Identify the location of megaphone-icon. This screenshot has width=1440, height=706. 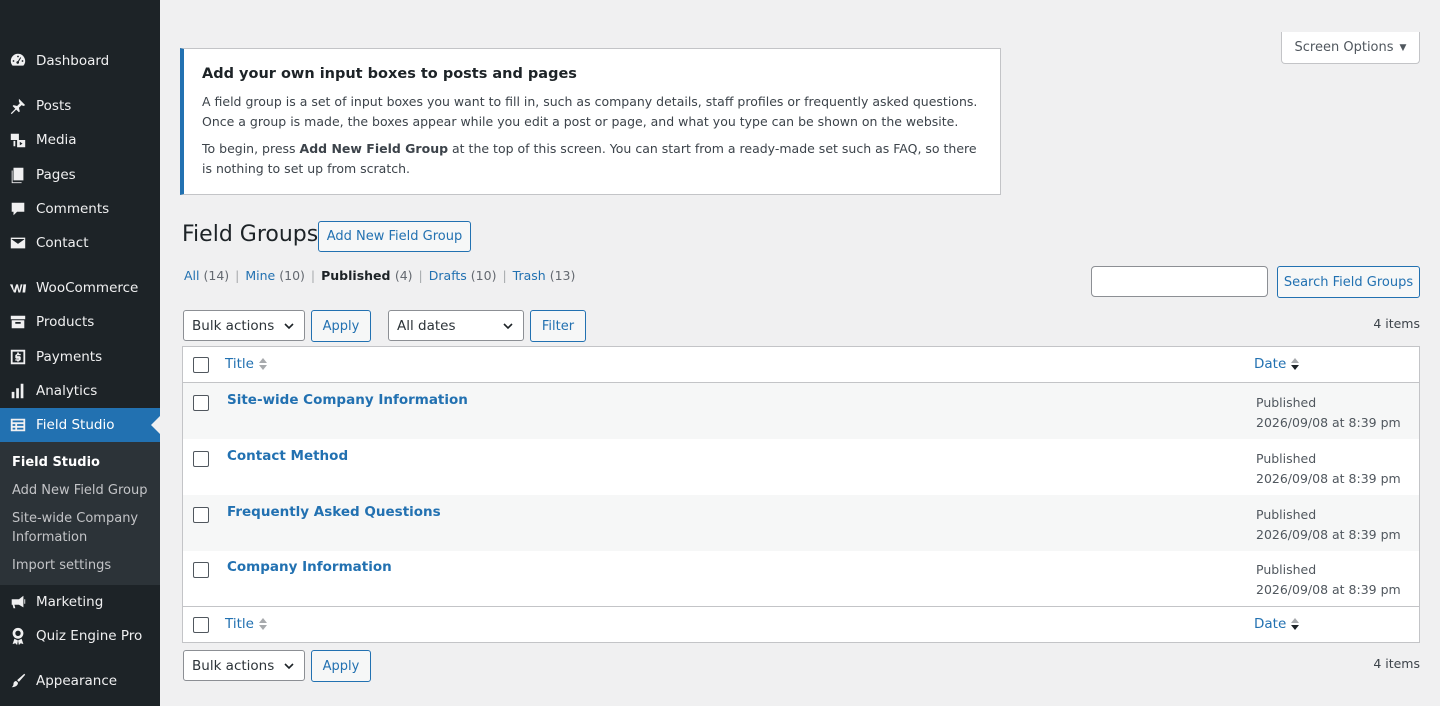
(18, 602).